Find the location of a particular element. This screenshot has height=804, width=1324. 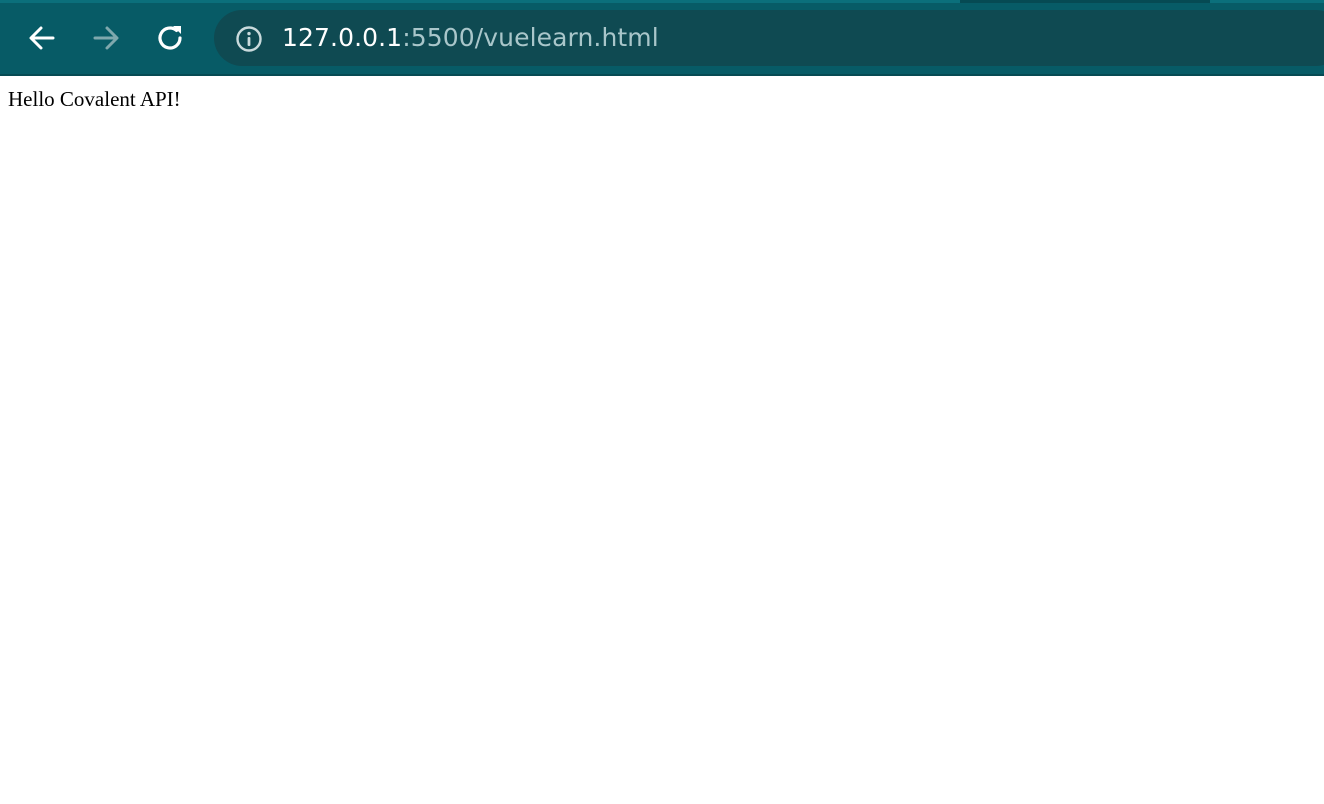

forward-button is located at coordinates (106, 38).